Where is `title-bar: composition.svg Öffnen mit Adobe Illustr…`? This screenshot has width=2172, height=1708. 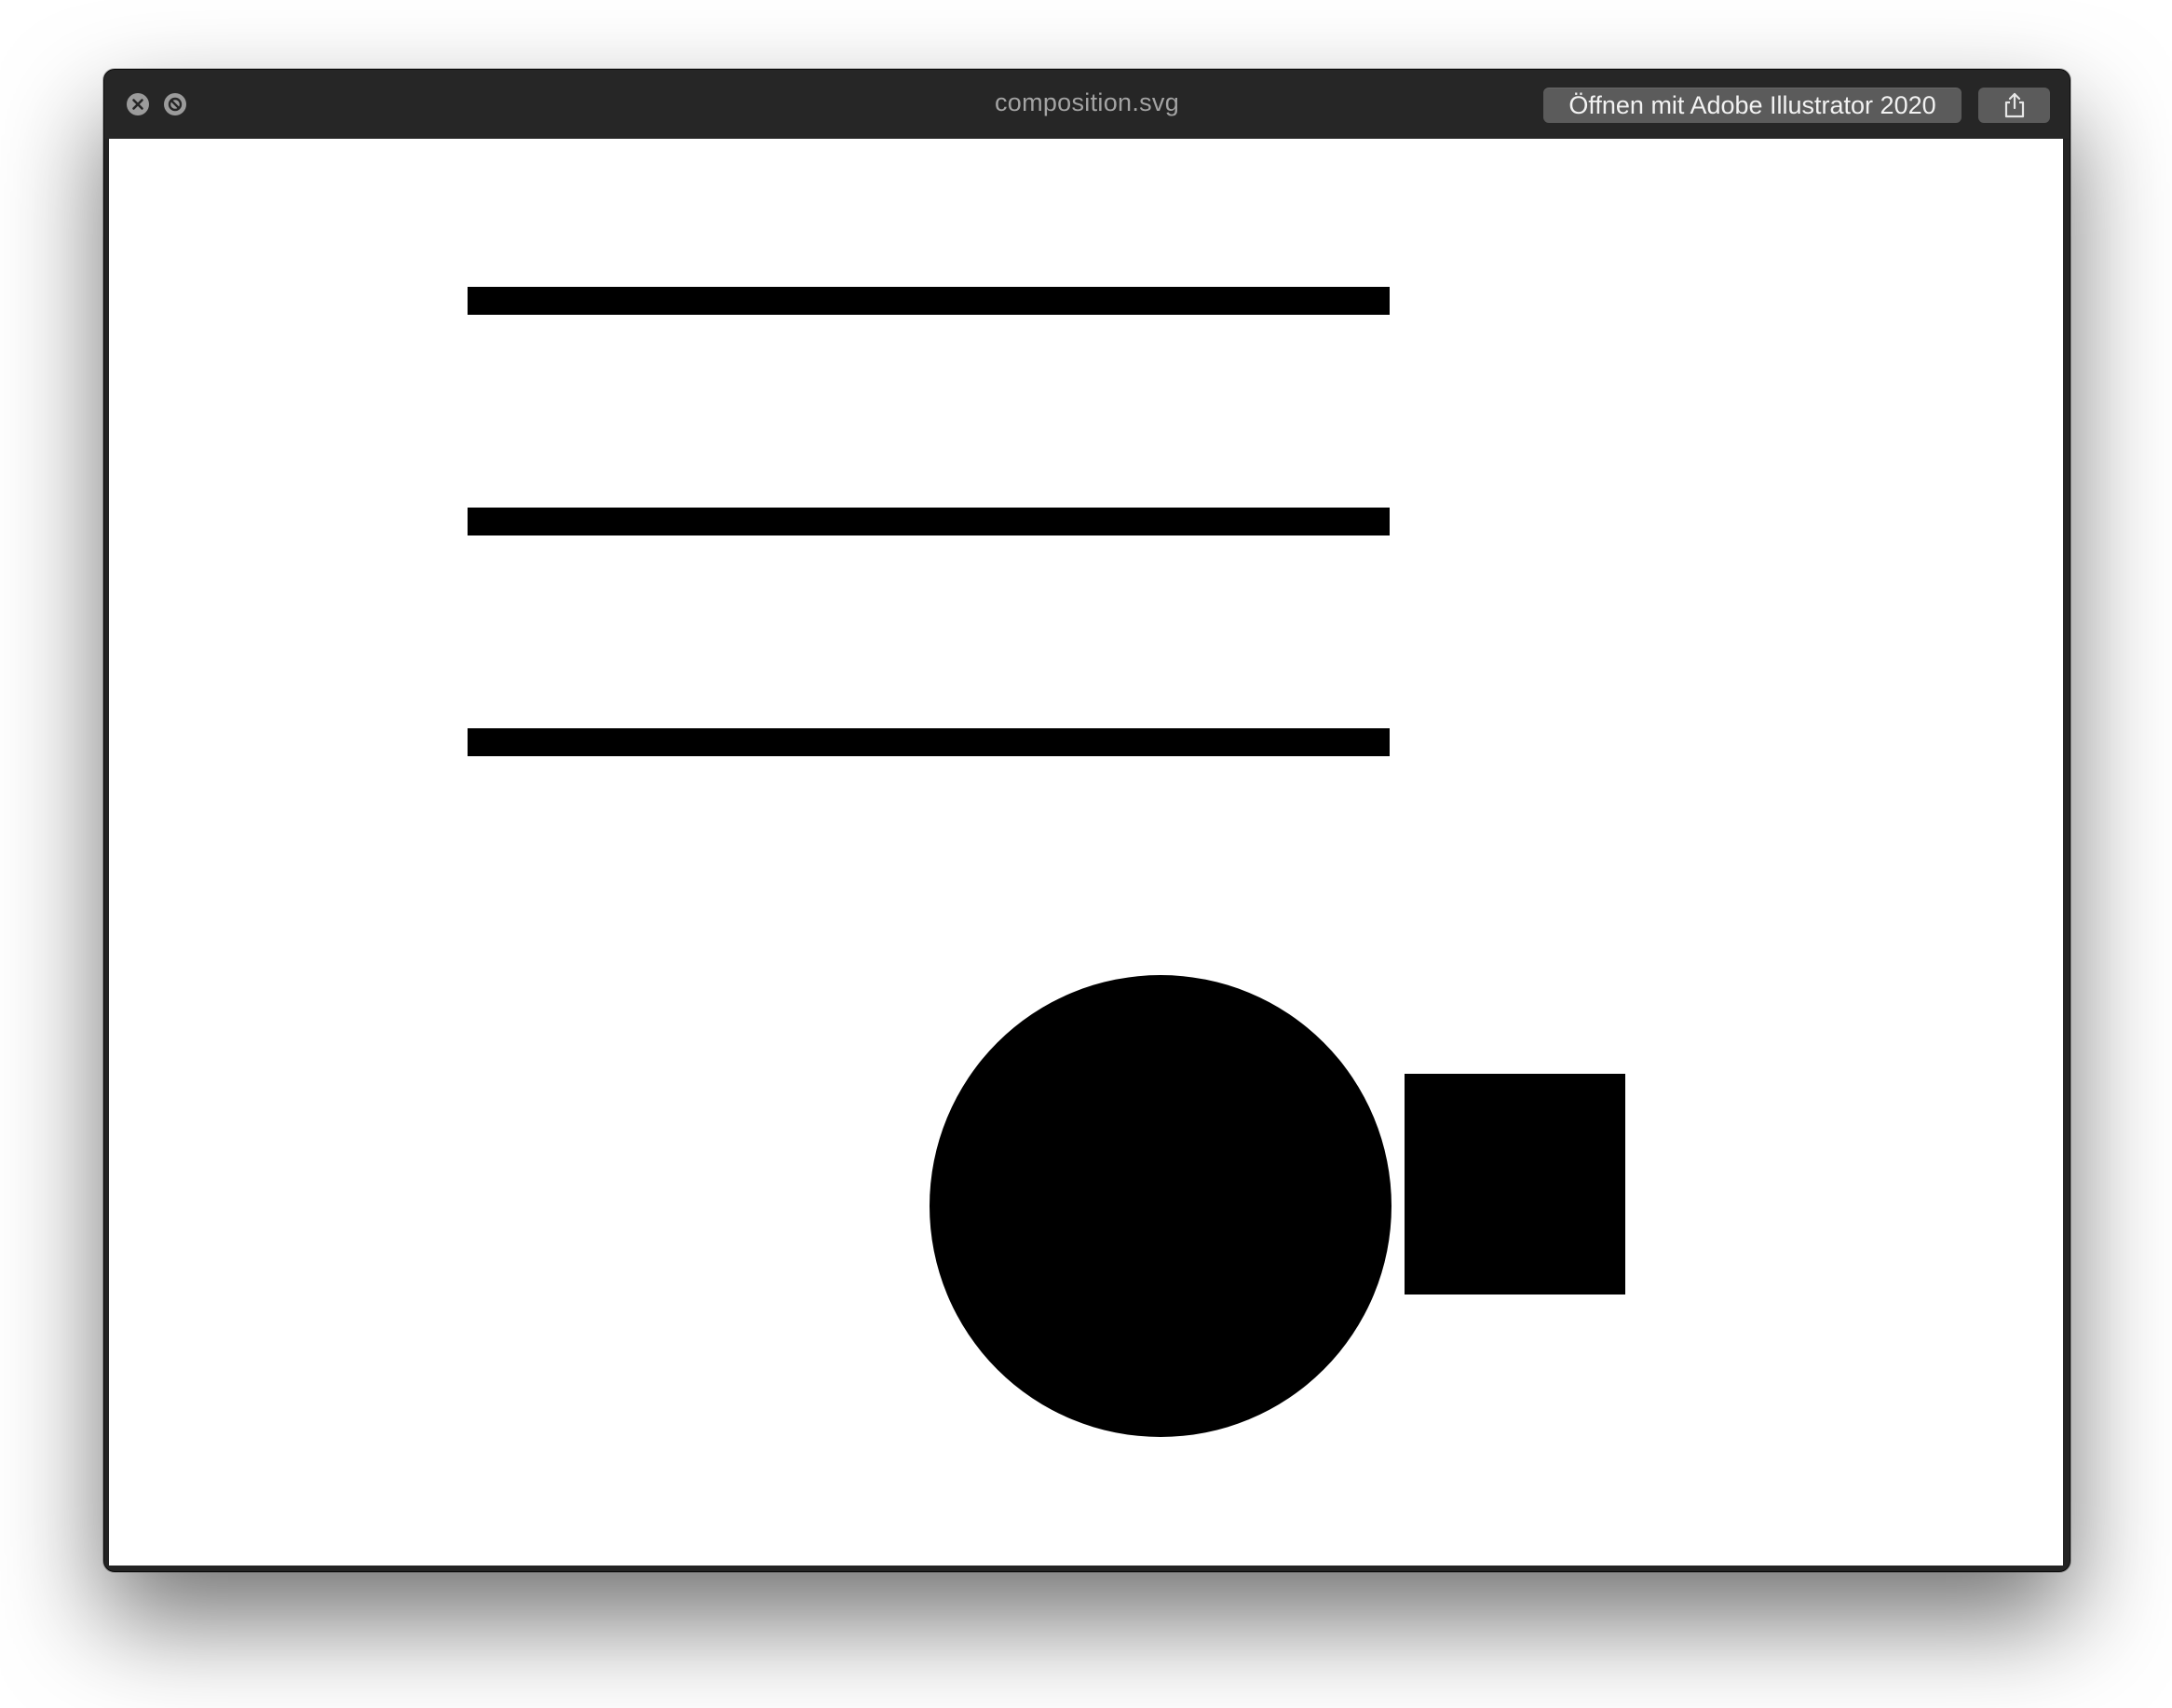
title-bar: composition.svg Öffnen mit Adobe Illustr… is located at coordinates (1087, 104).